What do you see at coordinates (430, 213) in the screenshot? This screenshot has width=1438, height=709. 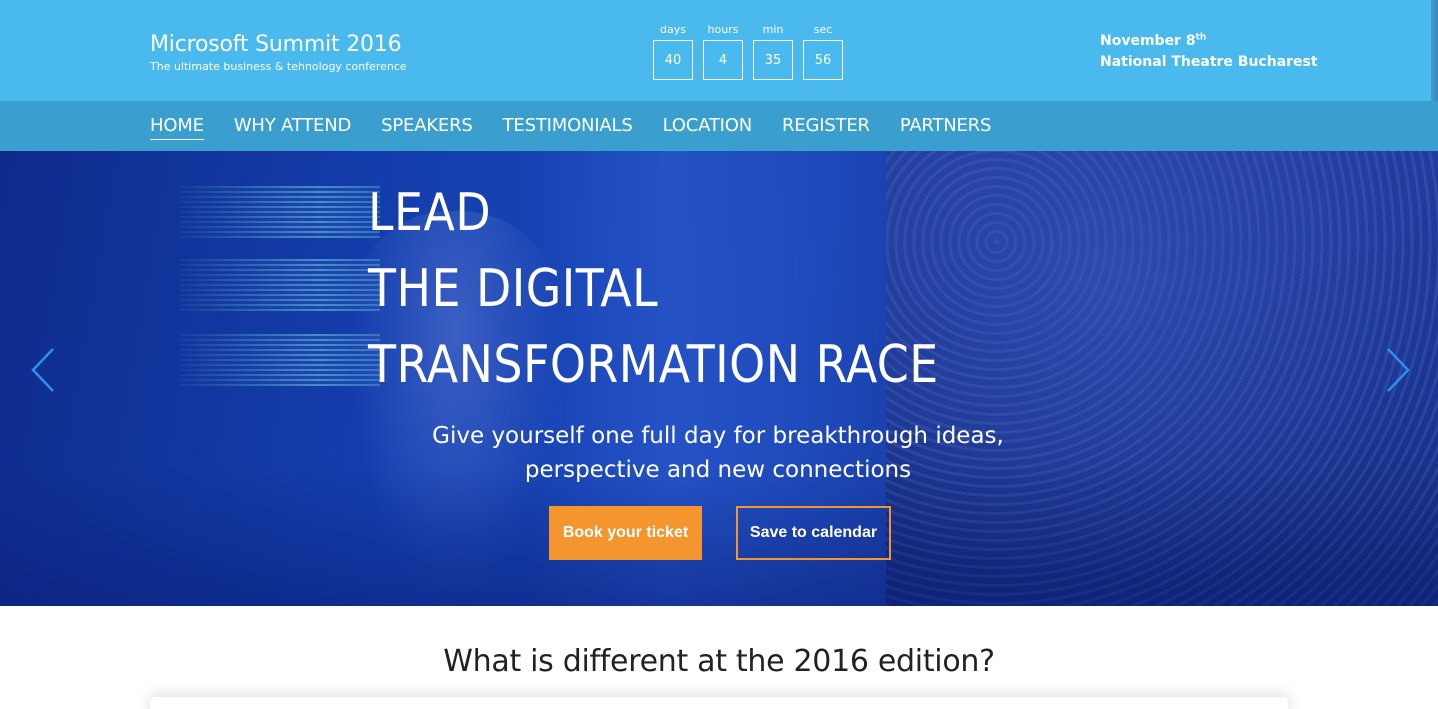 I see `headline-line: LEAD` at bounding box center [430, 213].